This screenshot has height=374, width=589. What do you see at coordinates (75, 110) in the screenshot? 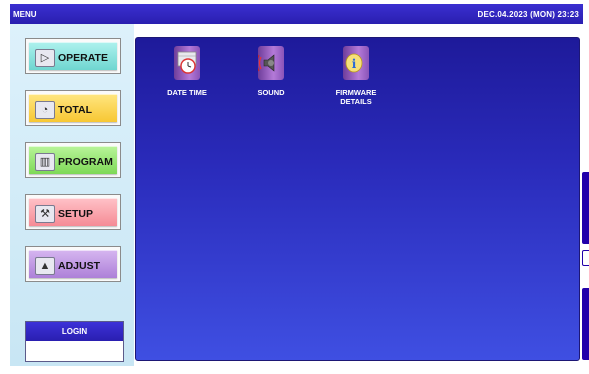
I see `total-label: TOTAL` at bounding box center [75, 110].